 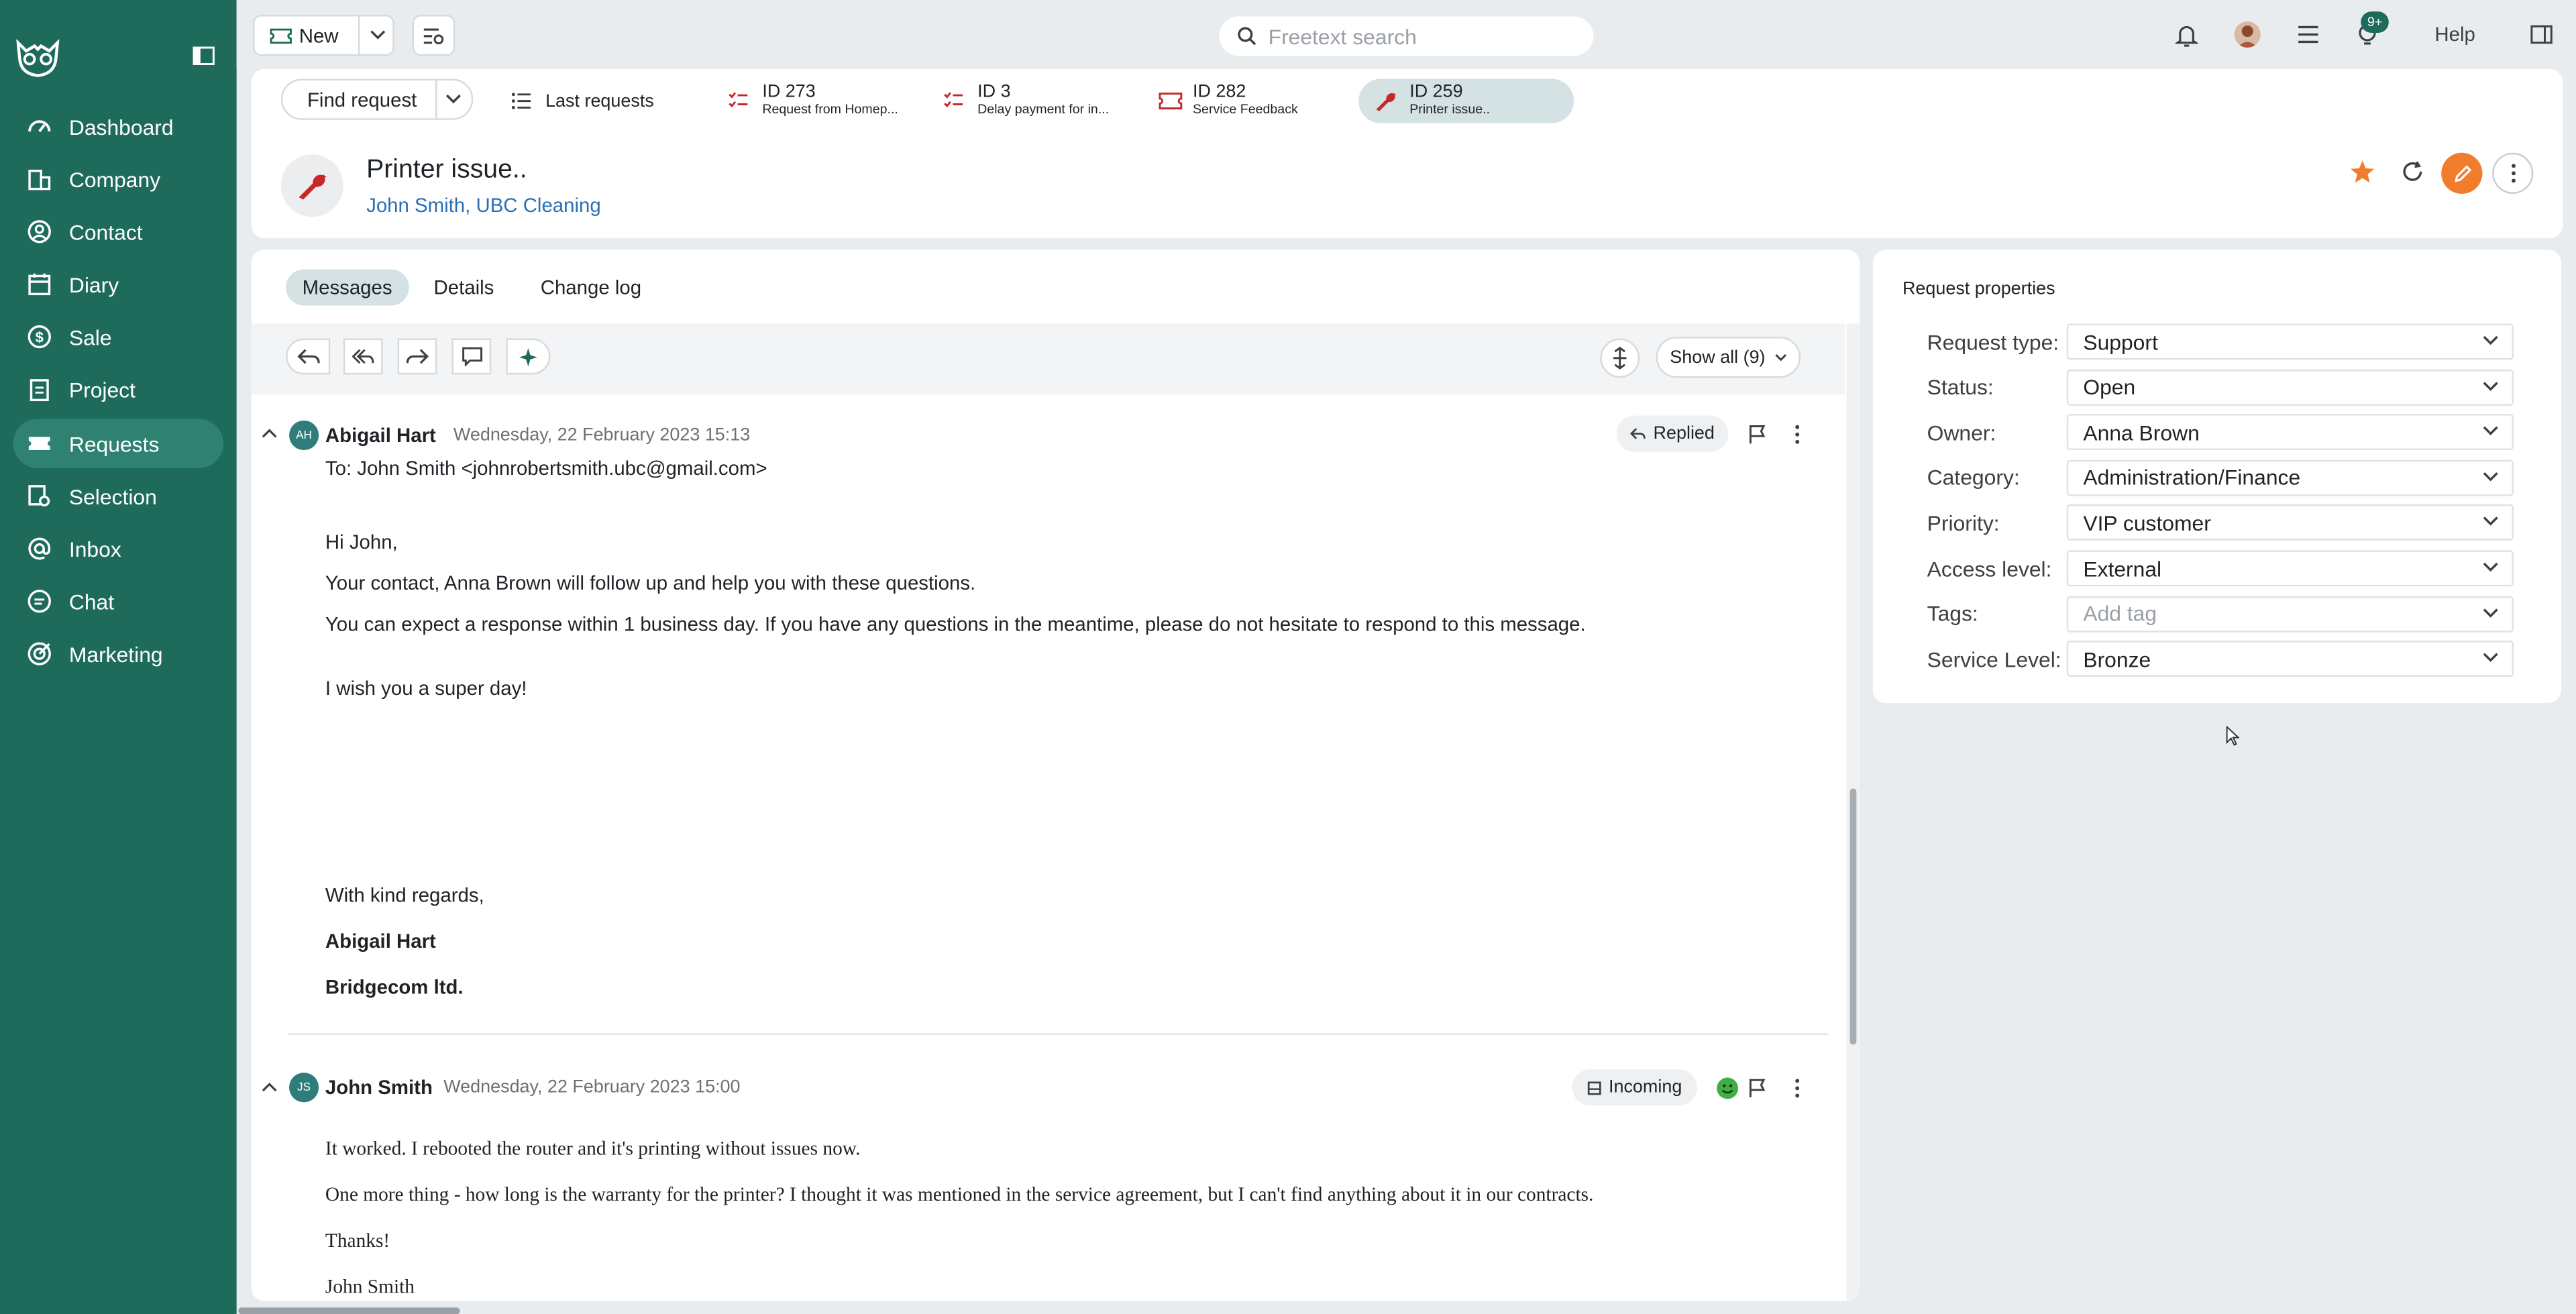 I want to click on refresh-icon, so click(x=2412, y=172).